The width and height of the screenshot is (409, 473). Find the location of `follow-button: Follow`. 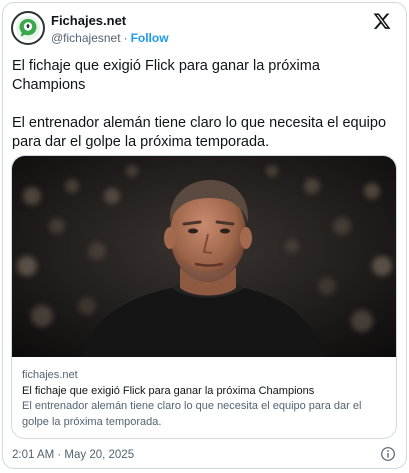

follow-button: Follow is located at coordinates (150, 38).